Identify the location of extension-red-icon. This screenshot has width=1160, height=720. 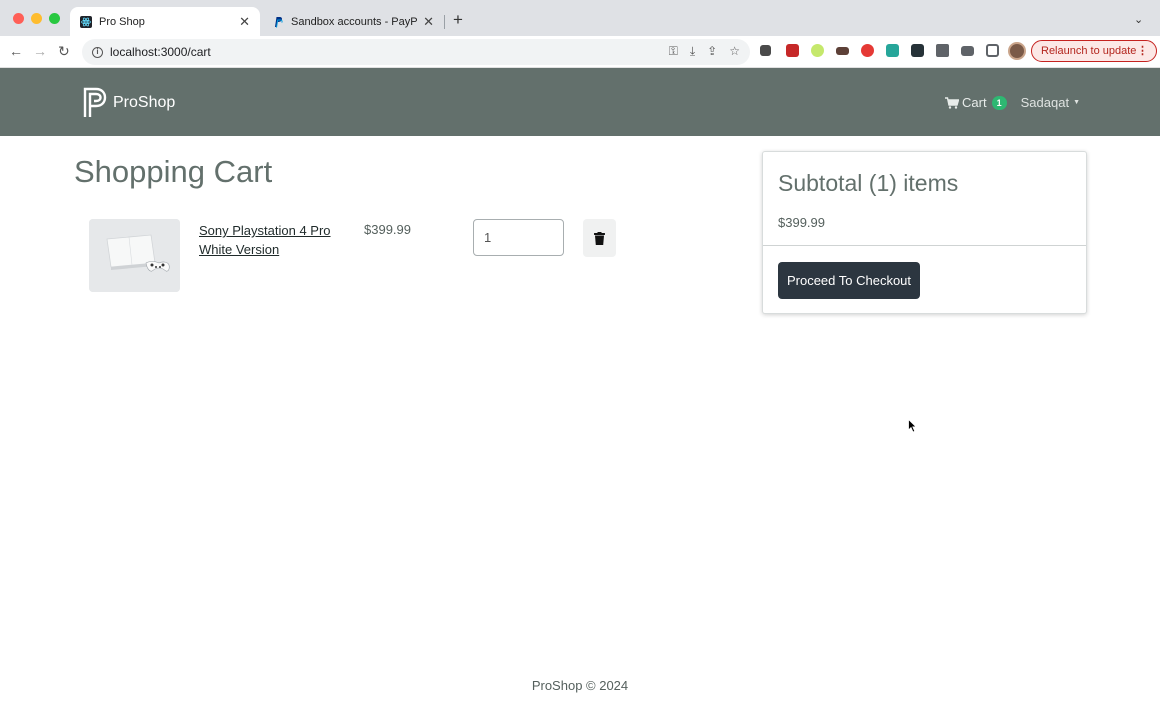
(792, 50).